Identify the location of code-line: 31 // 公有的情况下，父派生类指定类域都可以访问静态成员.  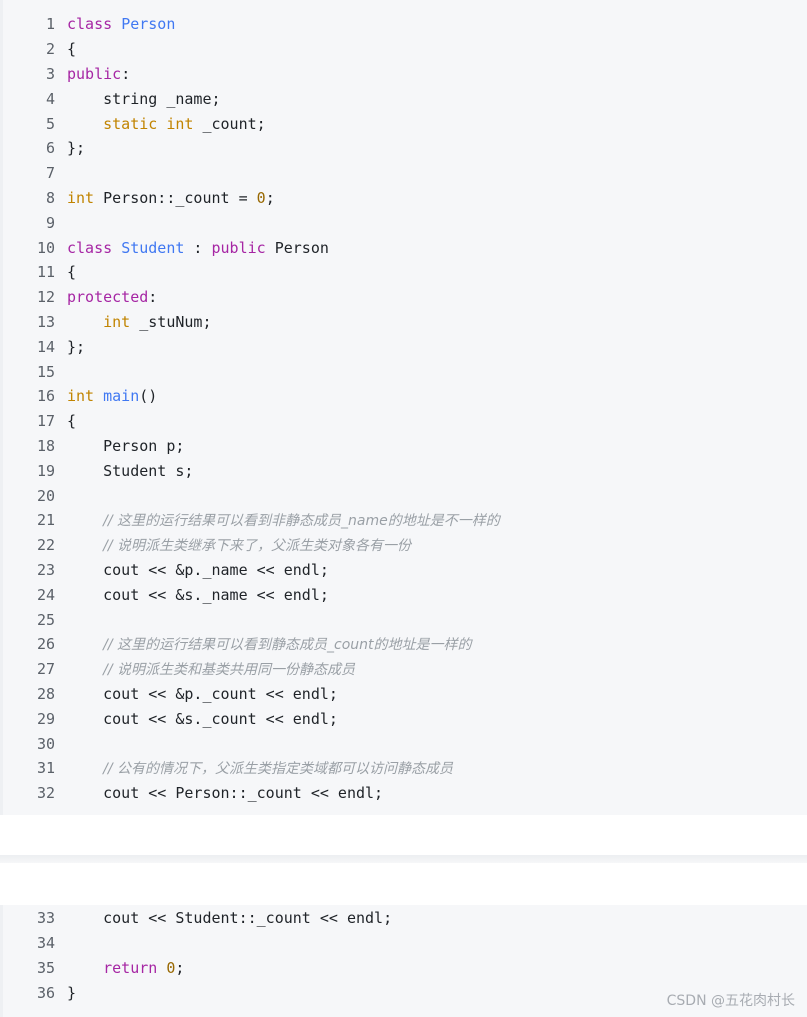
(405, 768).